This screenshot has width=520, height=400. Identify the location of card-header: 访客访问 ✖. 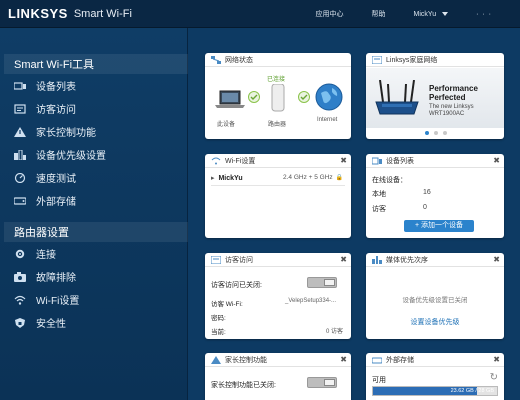
(278, 260).